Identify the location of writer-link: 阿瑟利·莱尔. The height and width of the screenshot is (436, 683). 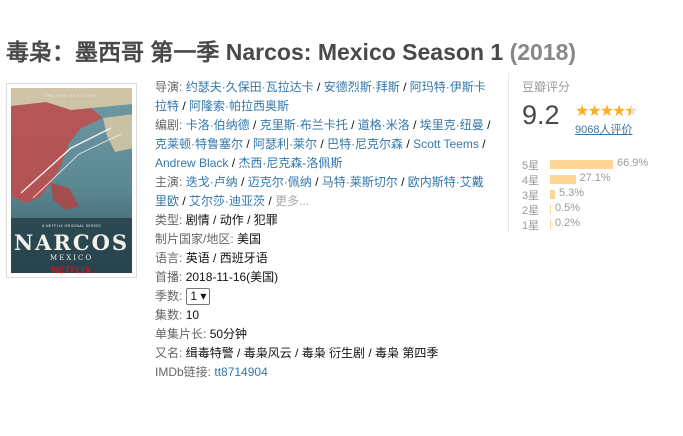
(285, 144).